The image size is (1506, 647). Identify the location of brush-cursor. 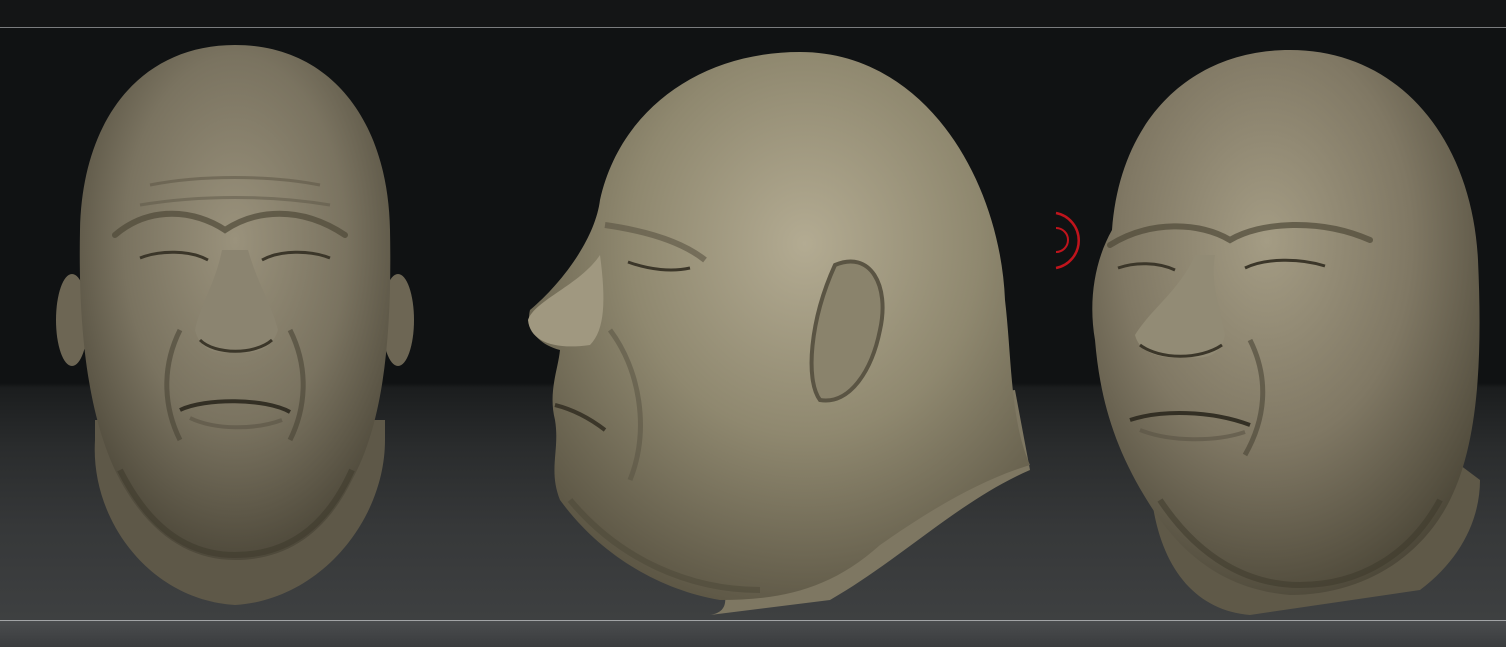
(1067, 240).